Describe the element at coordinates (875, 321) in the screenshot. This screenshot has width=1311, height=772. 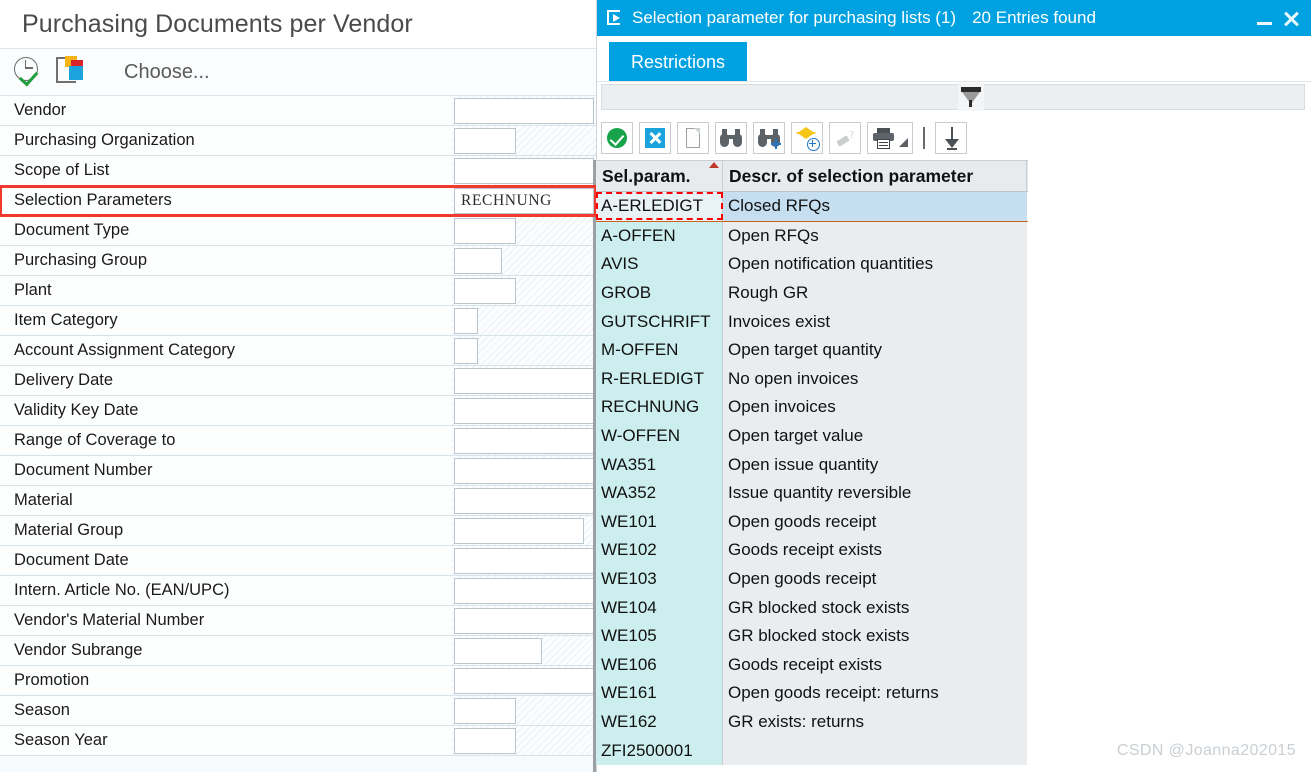
I see `cell-descr: Invoices exist` at that location.